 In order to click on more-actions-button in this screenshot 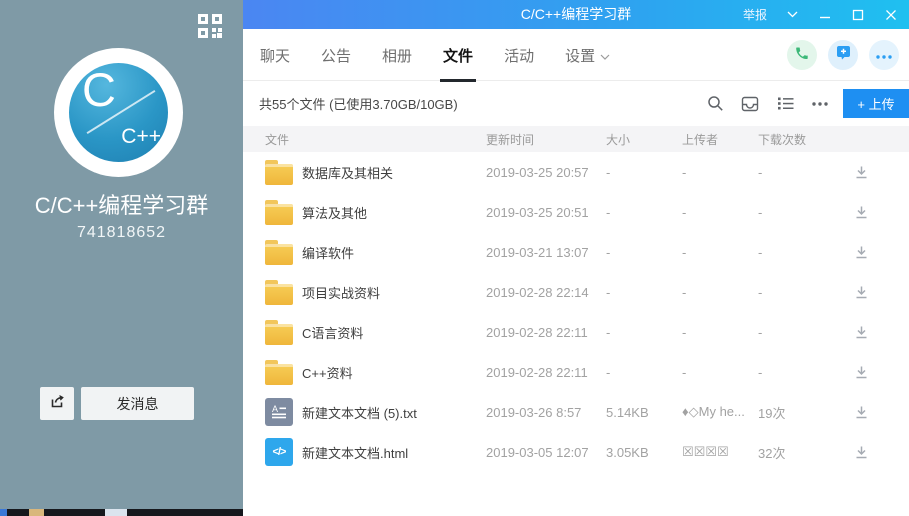, I will do `click(884, 55)`.